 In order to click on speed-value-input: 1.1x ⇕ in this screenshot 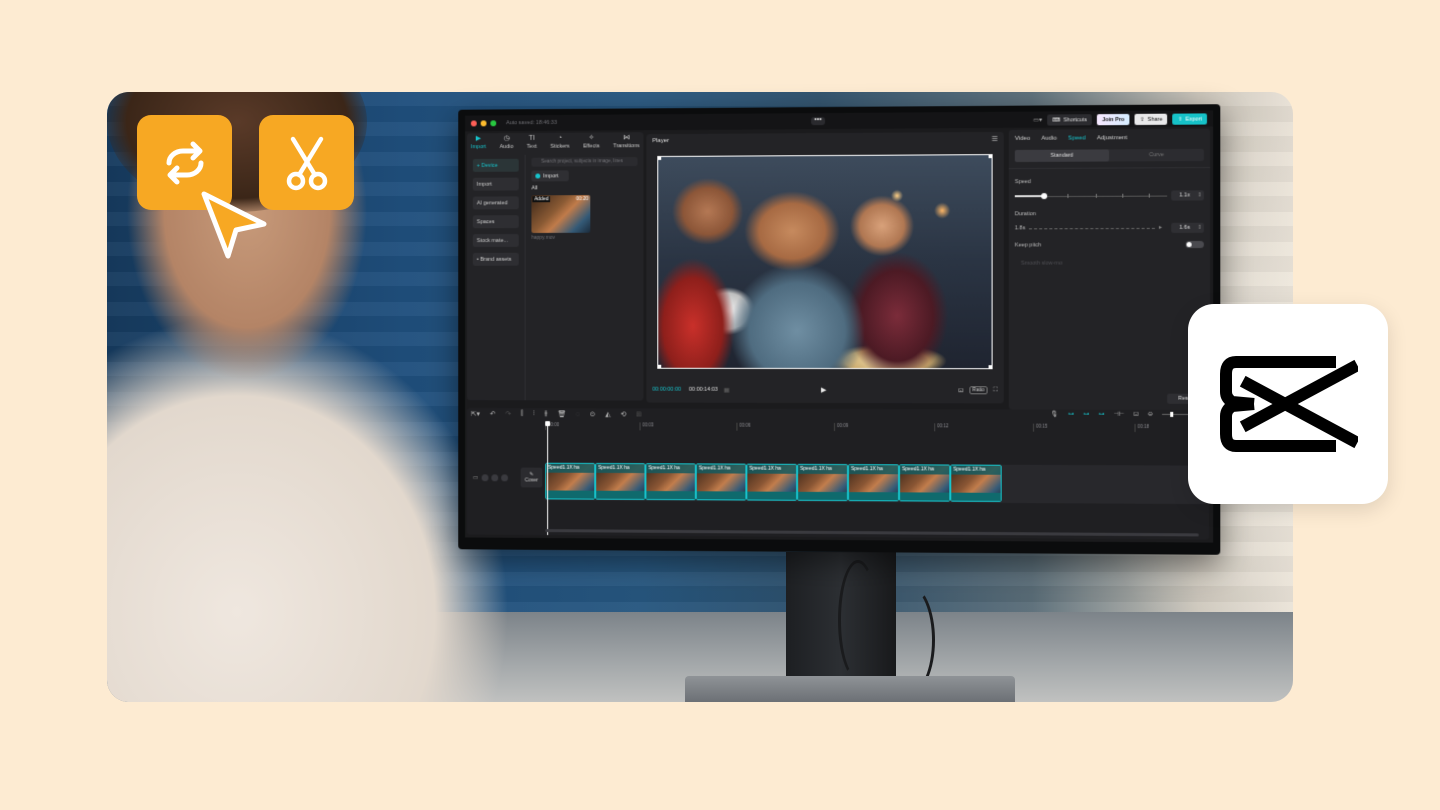, I will do `click(1187, 195)`.